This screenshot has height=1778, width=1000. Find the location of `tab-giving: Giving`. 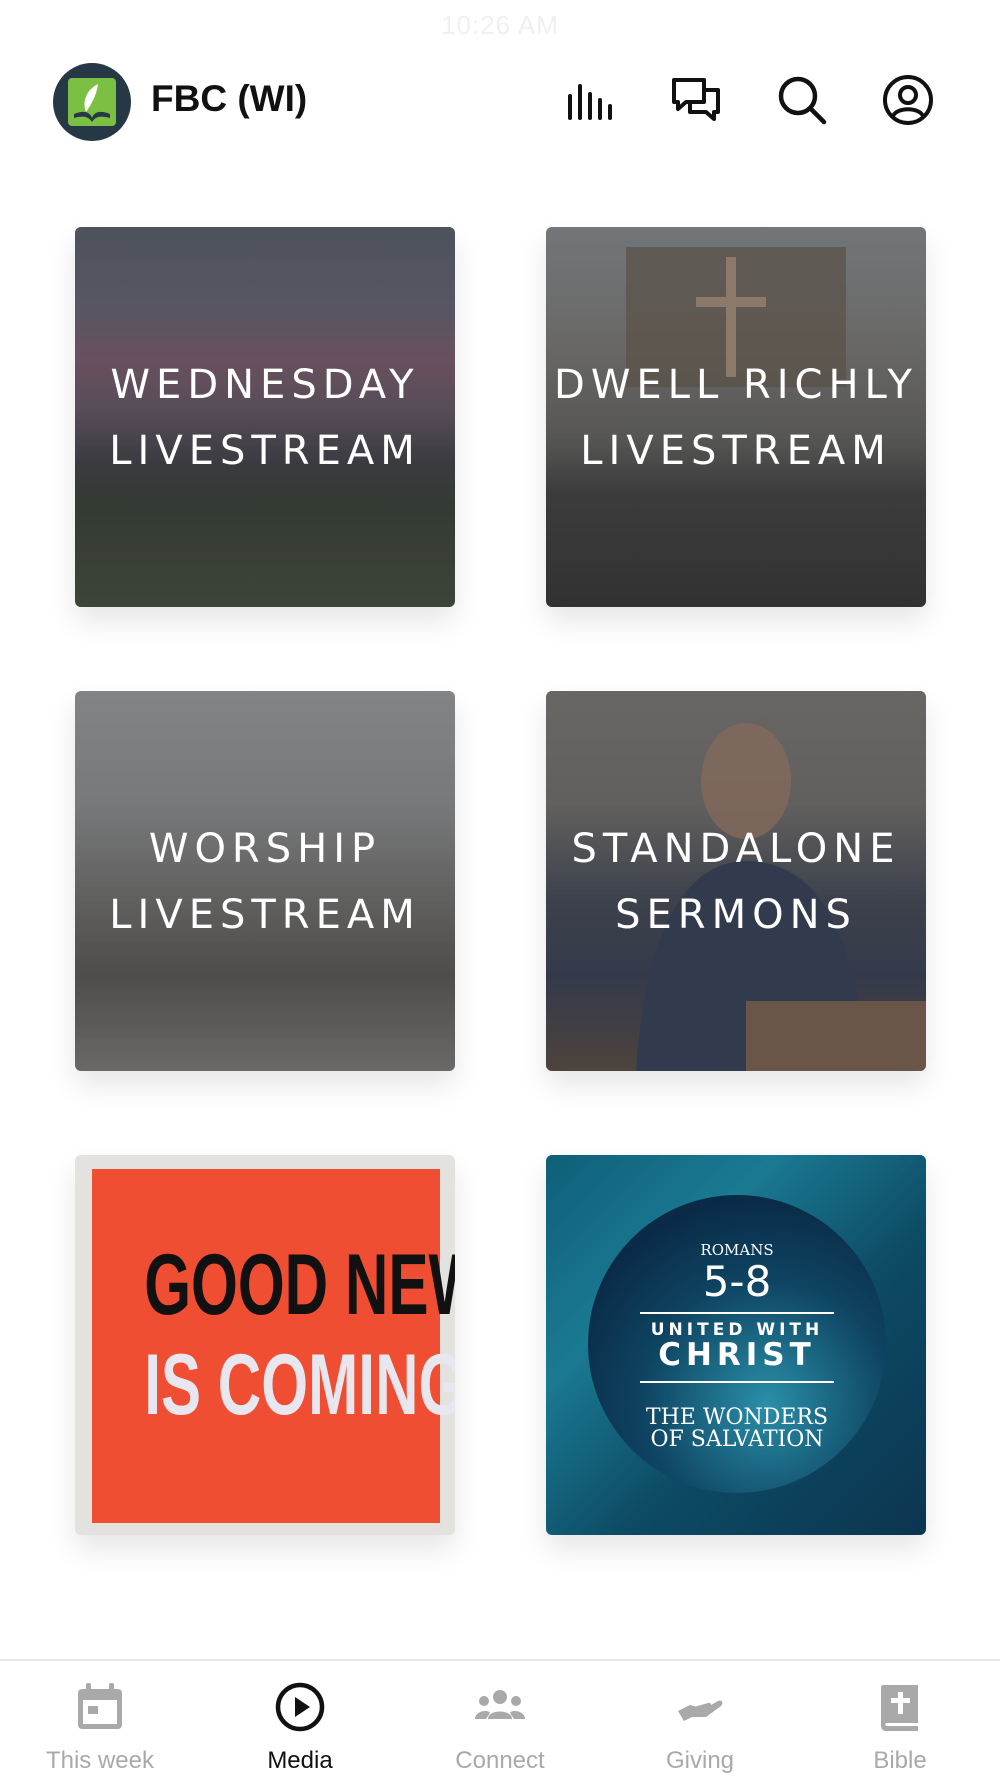

tab-giving: Giving is located at coordinates (700, 1719).